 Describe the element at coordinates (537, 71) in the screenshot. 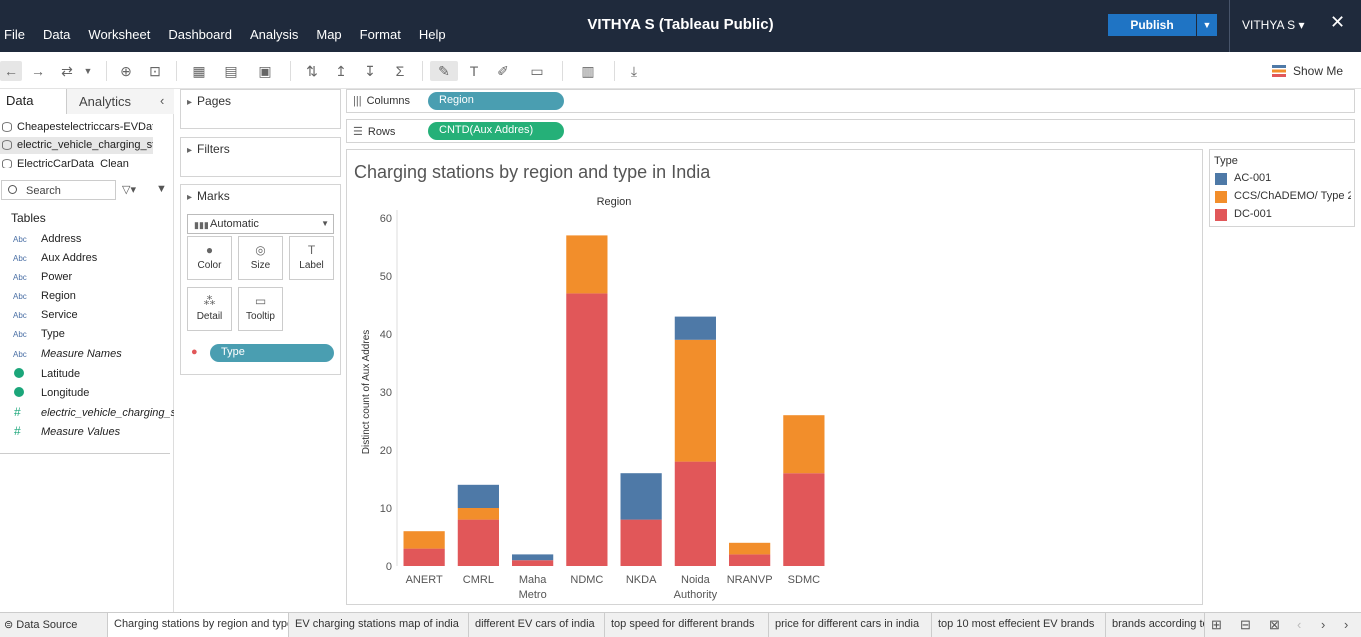

I see `fit-icon: ▭` at that location.